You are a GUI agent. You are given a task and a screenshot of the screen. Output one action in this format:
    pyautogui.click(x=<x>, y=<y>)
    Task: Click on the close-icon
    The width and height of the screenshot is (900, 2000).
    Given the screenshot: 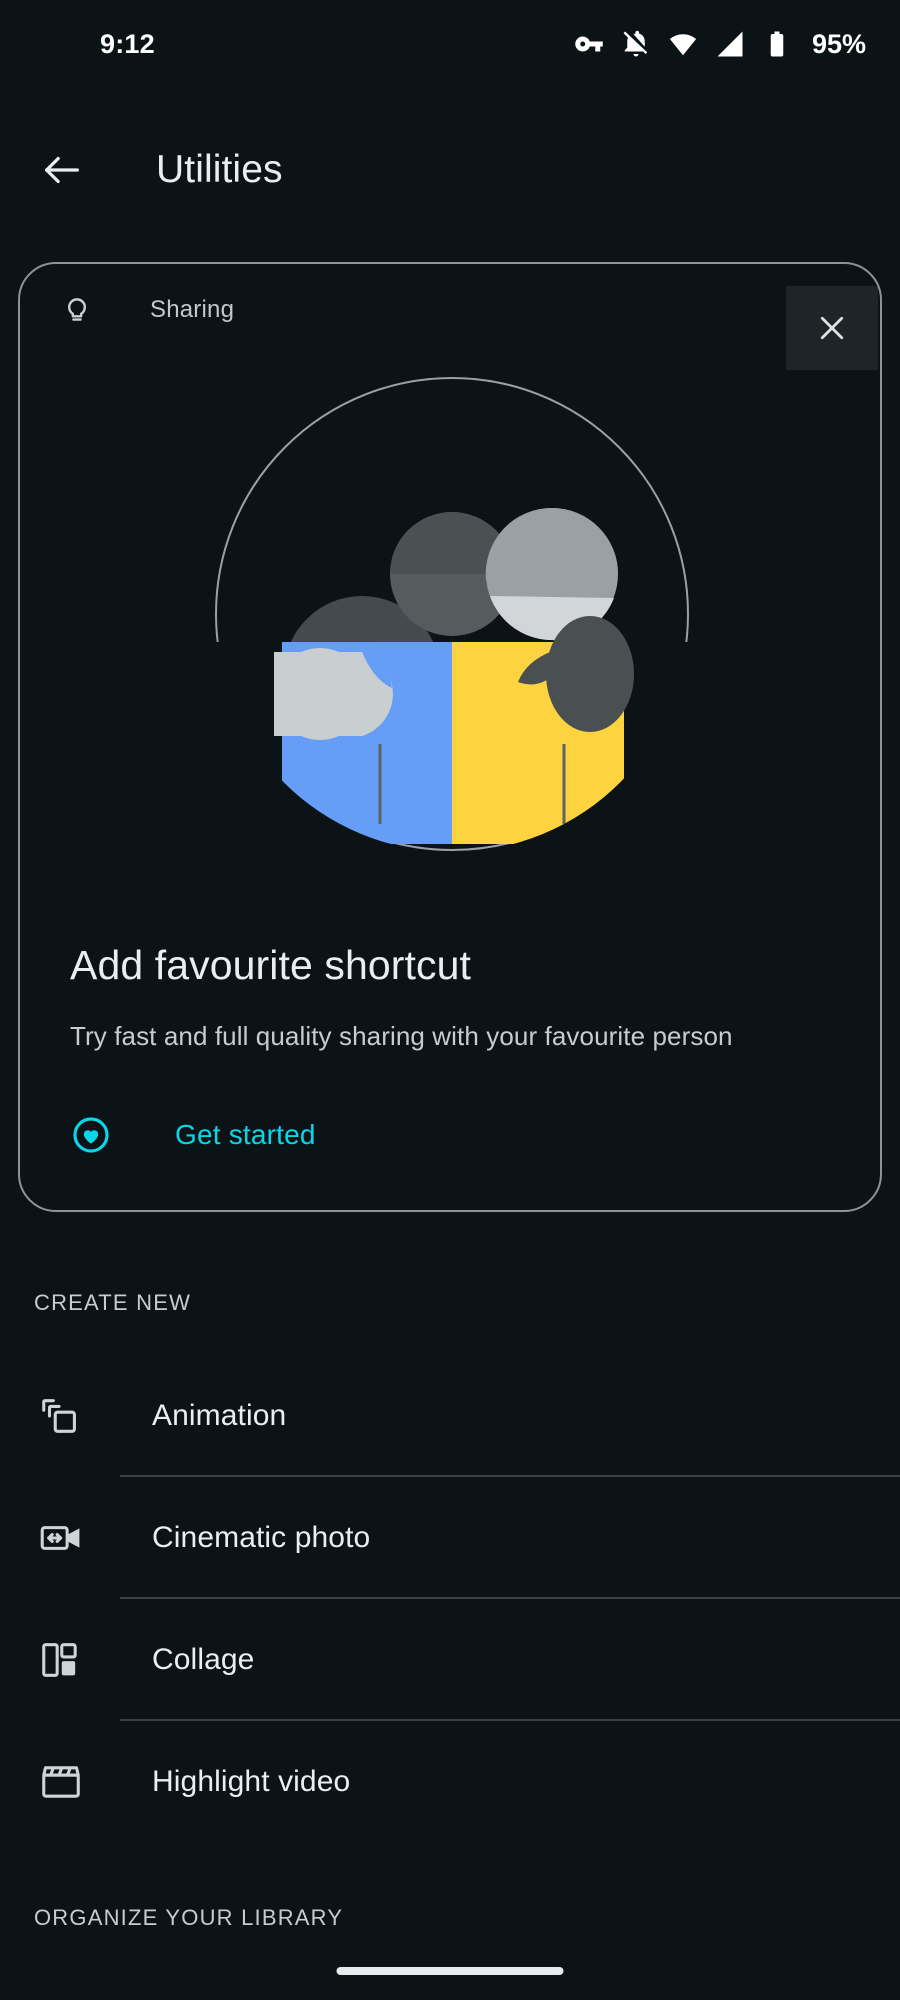 What is the action you would take?
    pyautogui.click(x=832, y=328)
    